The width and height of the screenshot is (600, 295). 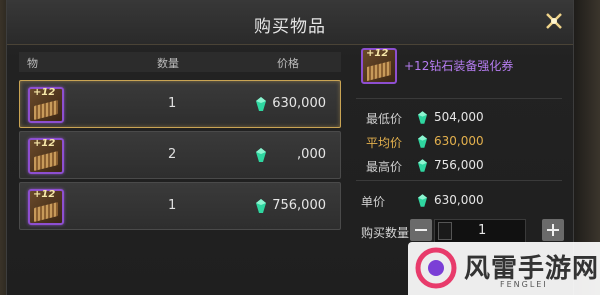 I want to click on listing-row: +12 1 756,000, so click(x=180, y=206).